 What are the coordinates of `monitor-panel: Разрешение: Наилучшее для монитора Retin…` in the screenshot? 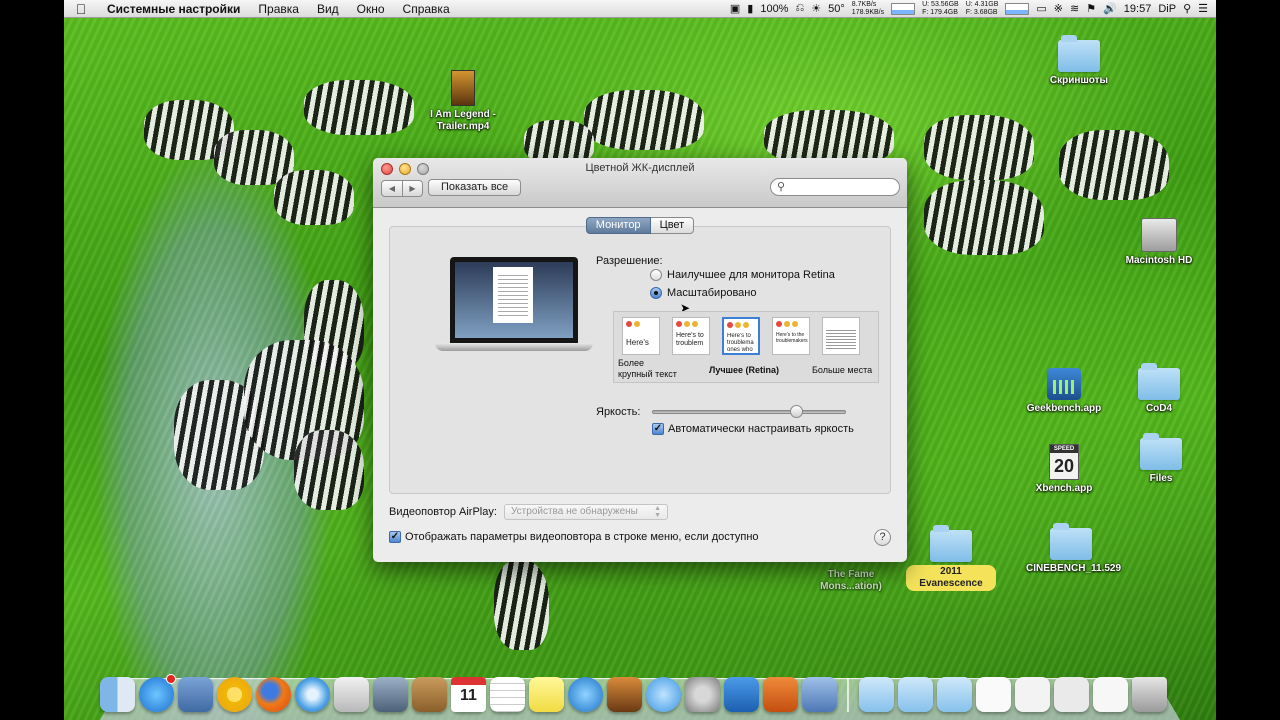 It's located at (640, 360).